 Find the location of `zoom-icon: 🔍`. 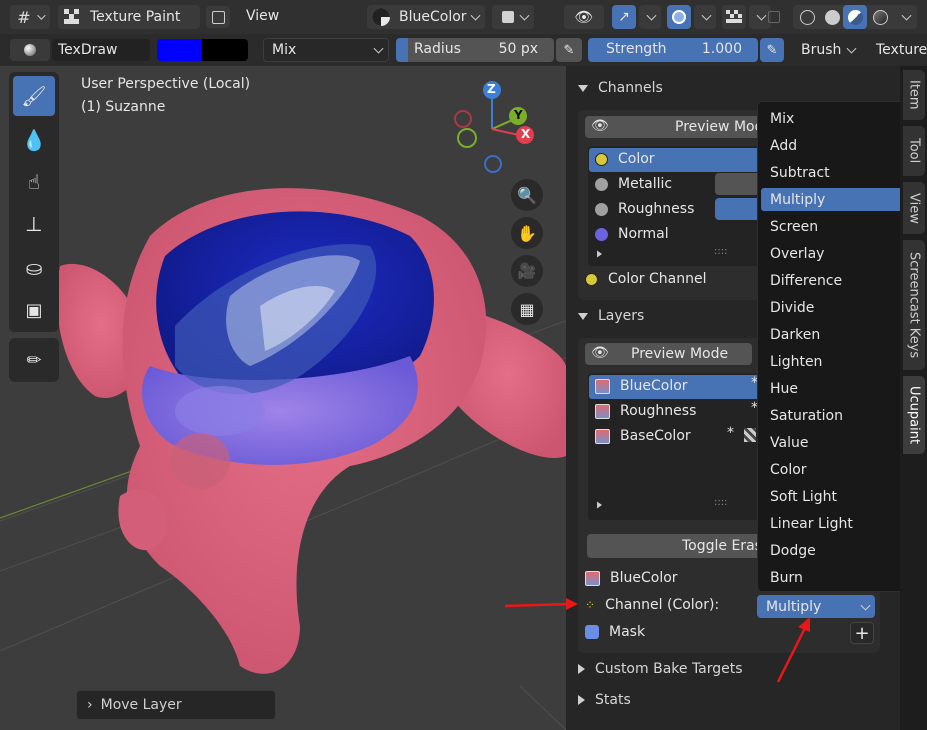

zoom-icon: 🔍 is located at coordinates (527, 195).